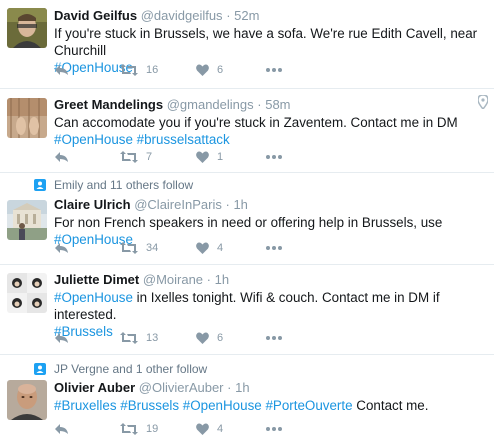 This screenshot has width=494, height=443. What do you see at coordinates (95, 15) in the screenshot?
I see `author-name: David Geilfus` at bounding box center [95, 15].